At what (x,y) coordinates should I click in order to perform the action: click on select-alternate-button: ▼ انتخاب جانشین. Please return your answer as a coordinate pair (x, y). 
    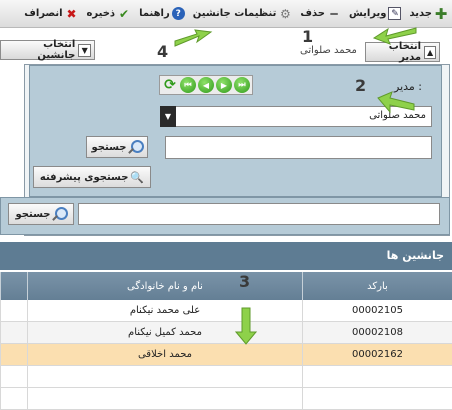
    Looking at the image, I should click on (47, 50).